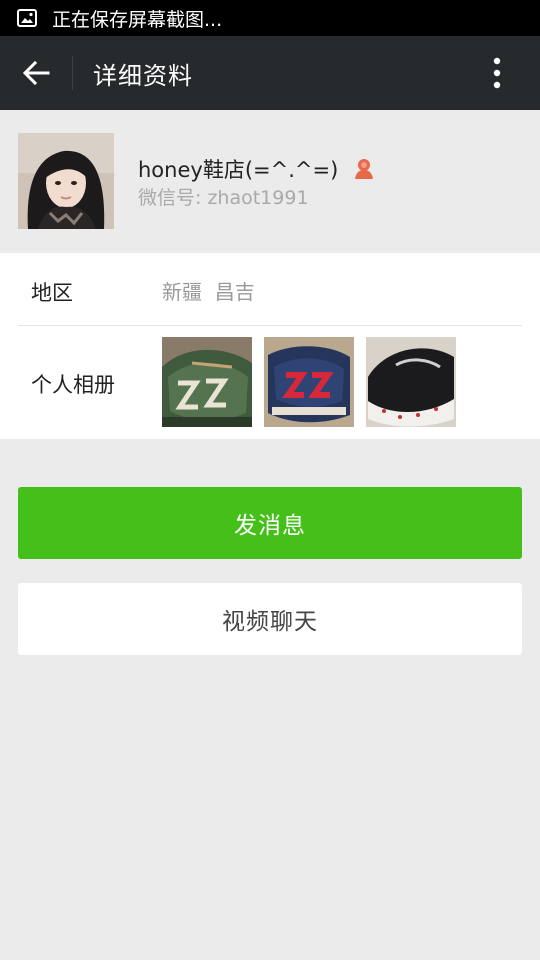 This screenshot has width=540, height=960. I want to click on image-icon, so click(27, 18).